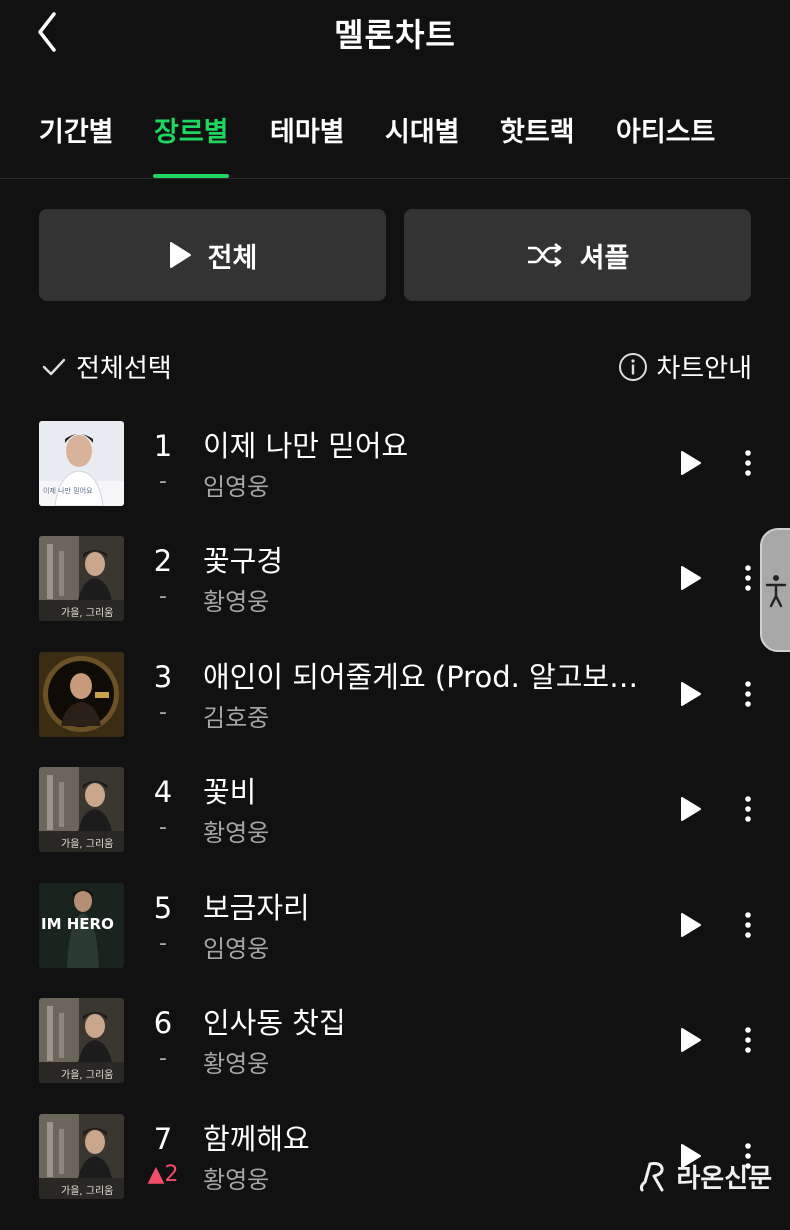 The width and height of the screenshot is (790, 1230). Describe the element at coordinates (306, 446) in the screenshot. I see `song-title: 이제 나만 믿어요` at that location.